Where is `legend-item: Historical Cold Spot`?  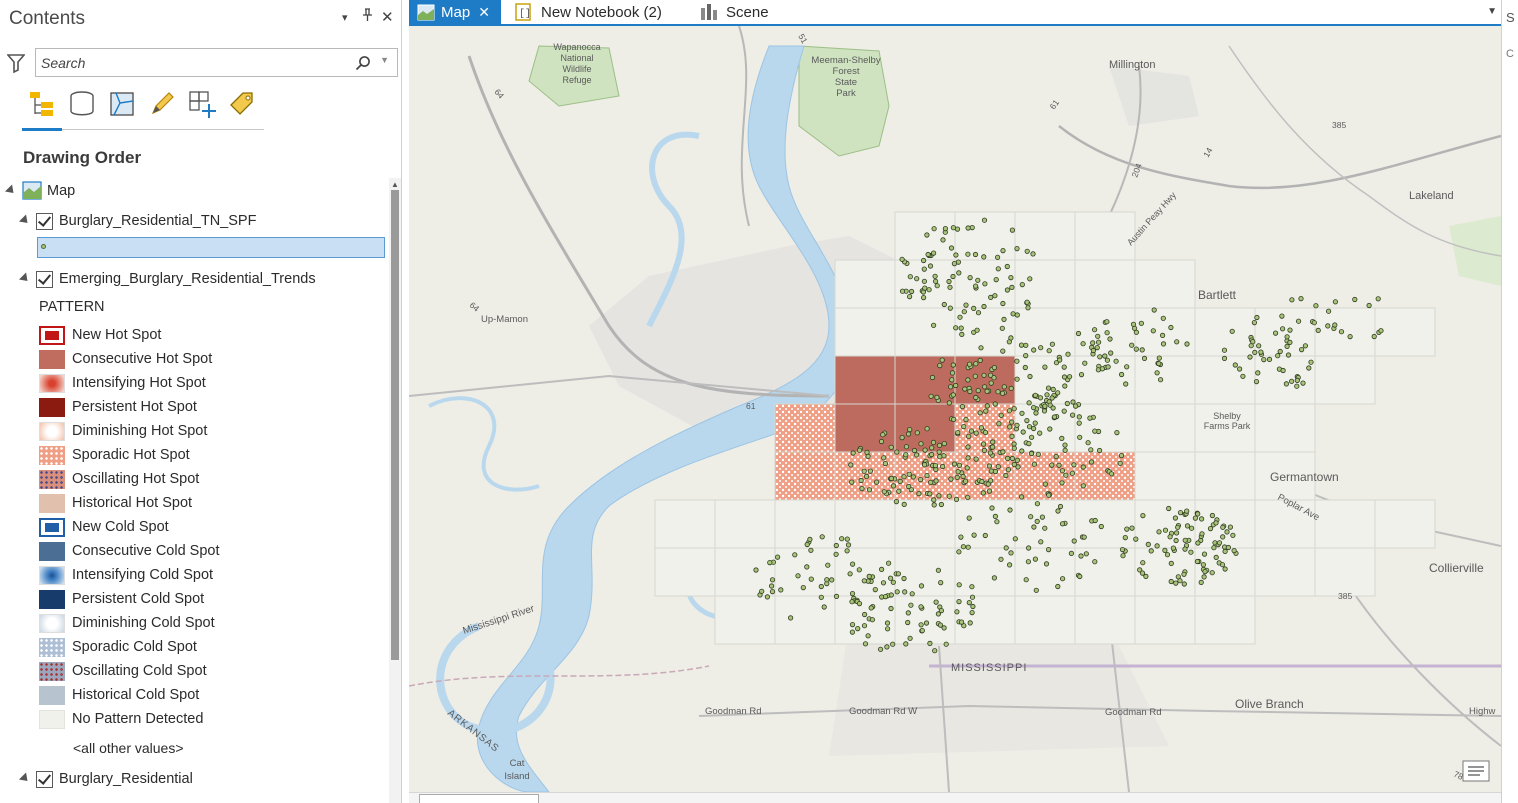
legend-item: Historical Cold Spot is located at coordinates (204, 695).